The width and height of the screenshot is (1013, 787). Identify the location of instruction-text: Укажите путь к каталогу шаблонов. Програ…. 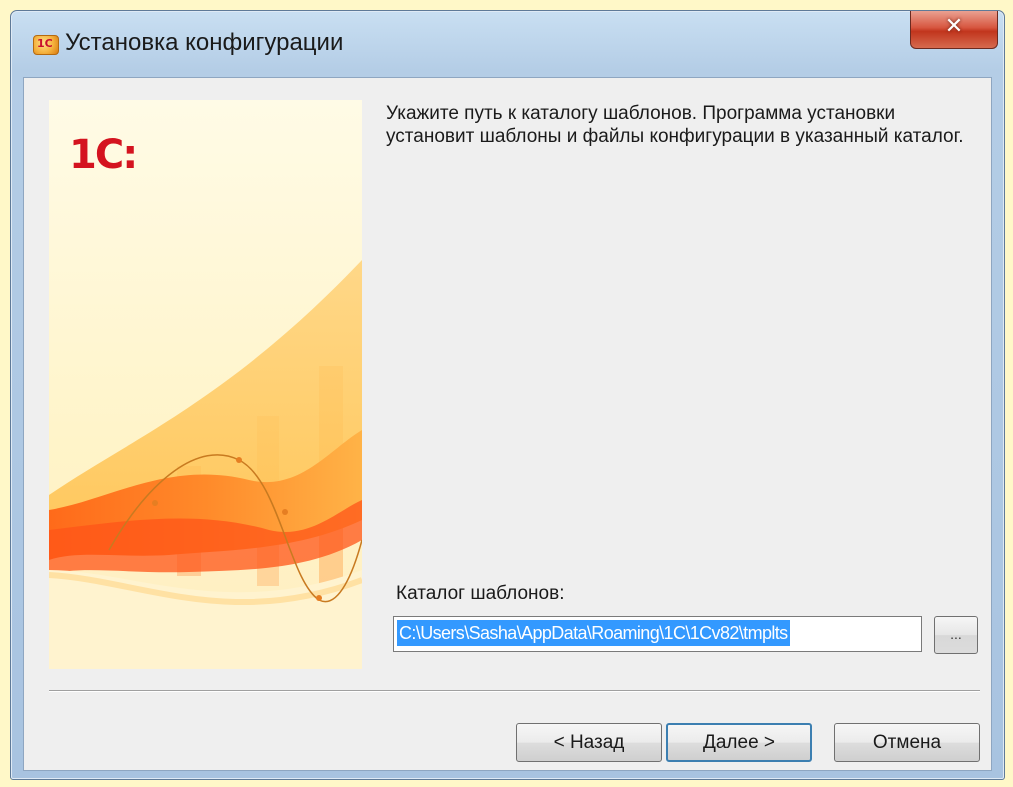
(675, 125).